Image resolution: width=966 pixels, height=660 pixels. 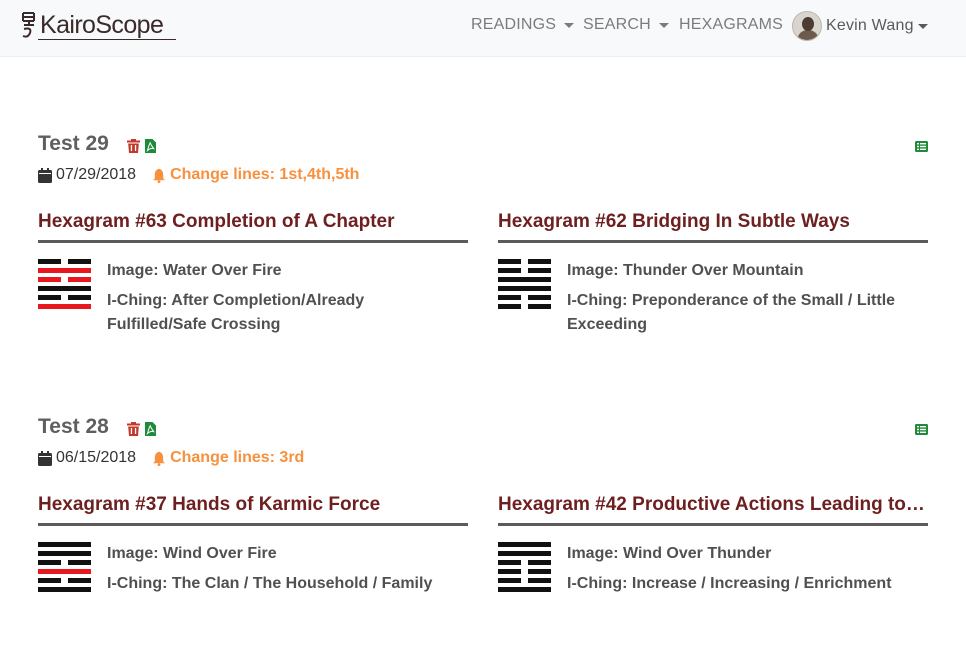 I want to click on change-lines-badge: Change lines: 1st,4th,5th, so click(x=255, y=175).